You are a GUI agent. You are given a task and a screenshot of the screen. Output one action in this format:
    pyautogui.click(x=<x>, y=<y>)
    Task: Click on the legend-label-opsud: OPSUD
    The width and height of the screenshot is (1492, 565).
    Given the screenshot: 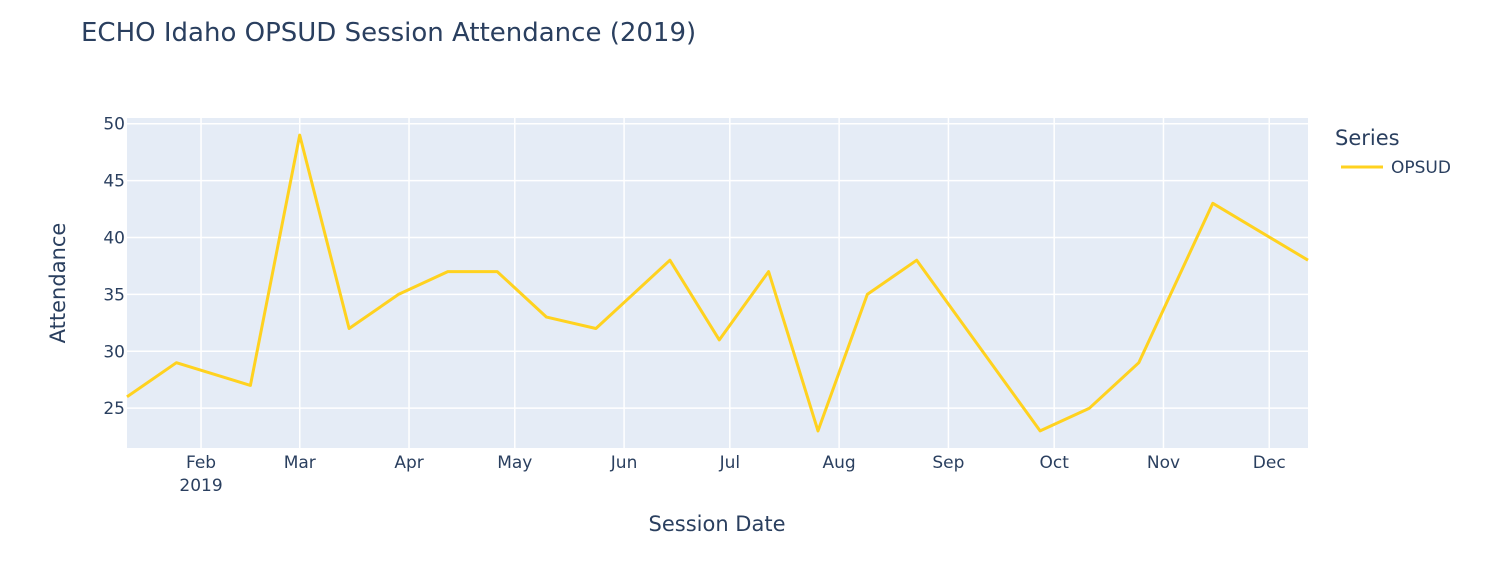 What is the action you would take?
    pyautogui.click(x=1421, y=168)
    